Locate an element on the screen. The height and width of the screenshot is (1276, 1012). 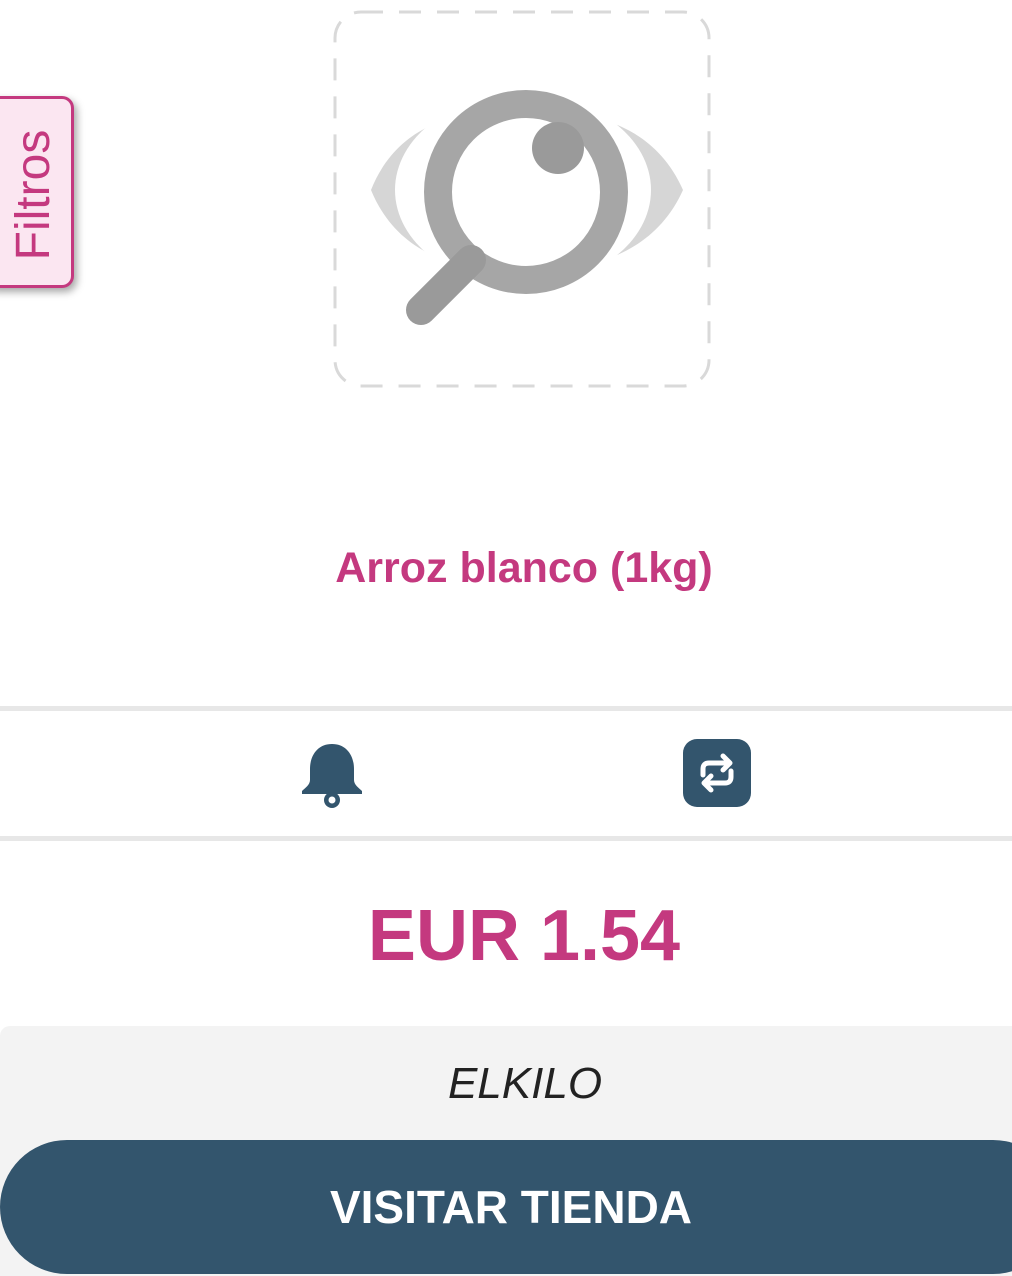
visit-store-button: VISITAR TIENDA is located at coordinates (506, 1207).